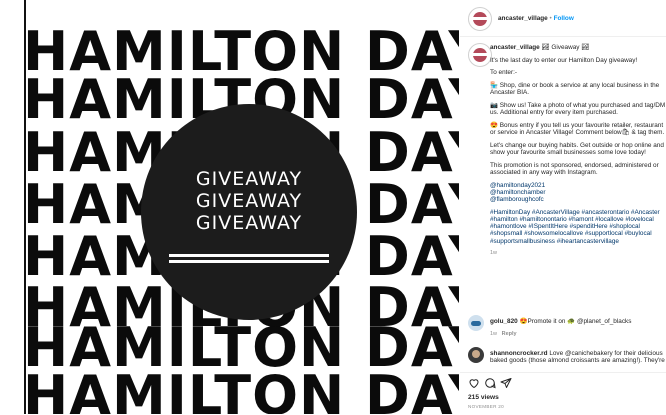  I want to click on post-header: ancaster_village • Follow, so click(563, 18).